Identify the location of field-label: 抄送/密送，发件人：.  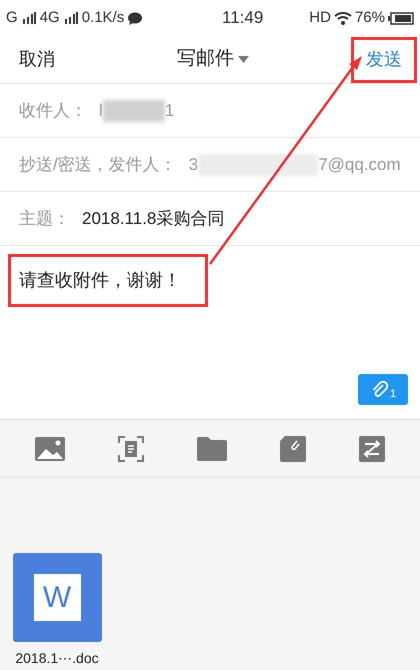
(98, 165).